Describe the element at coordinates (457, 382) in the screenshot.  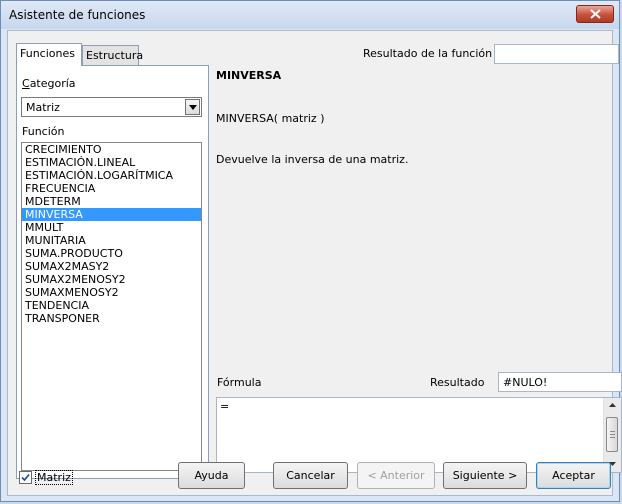
I see `result-label: Resultado` at that location.